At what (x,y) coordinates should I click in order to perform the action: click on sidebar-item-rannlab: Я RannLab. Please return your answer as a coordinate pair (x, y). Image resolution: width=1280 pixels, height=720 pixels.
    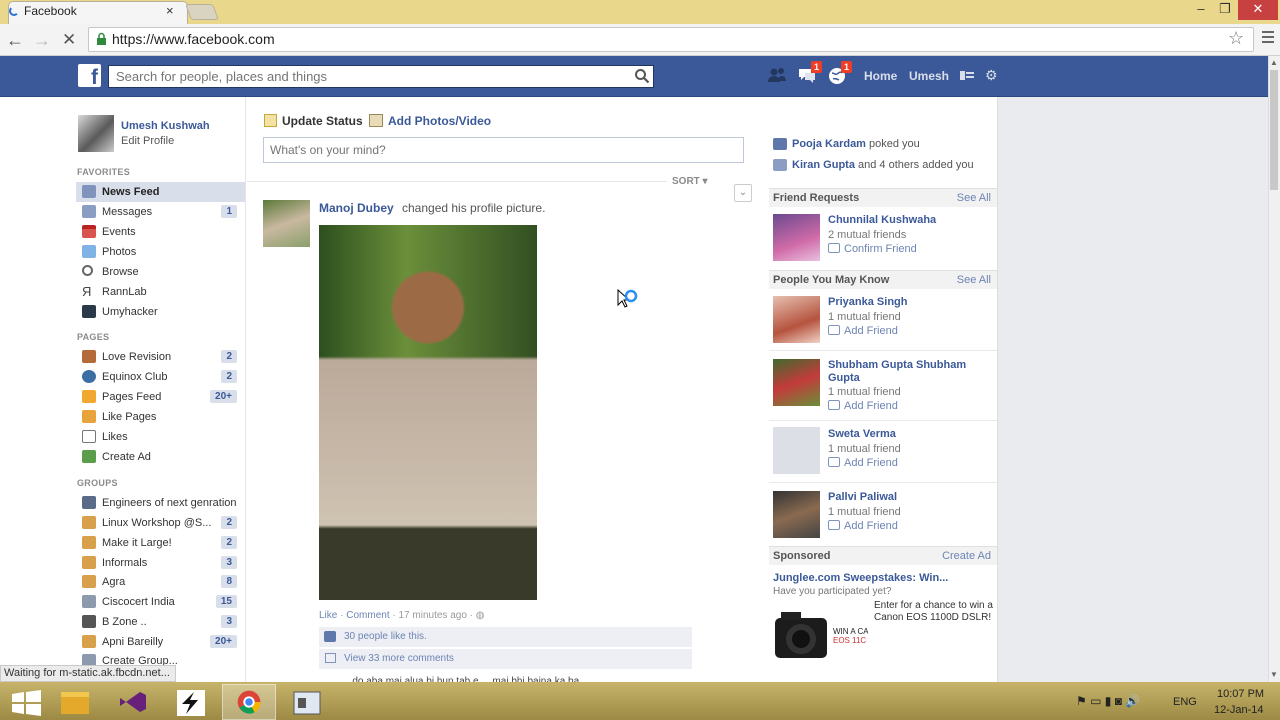
    Looking at the image, I should click on (160, 292).